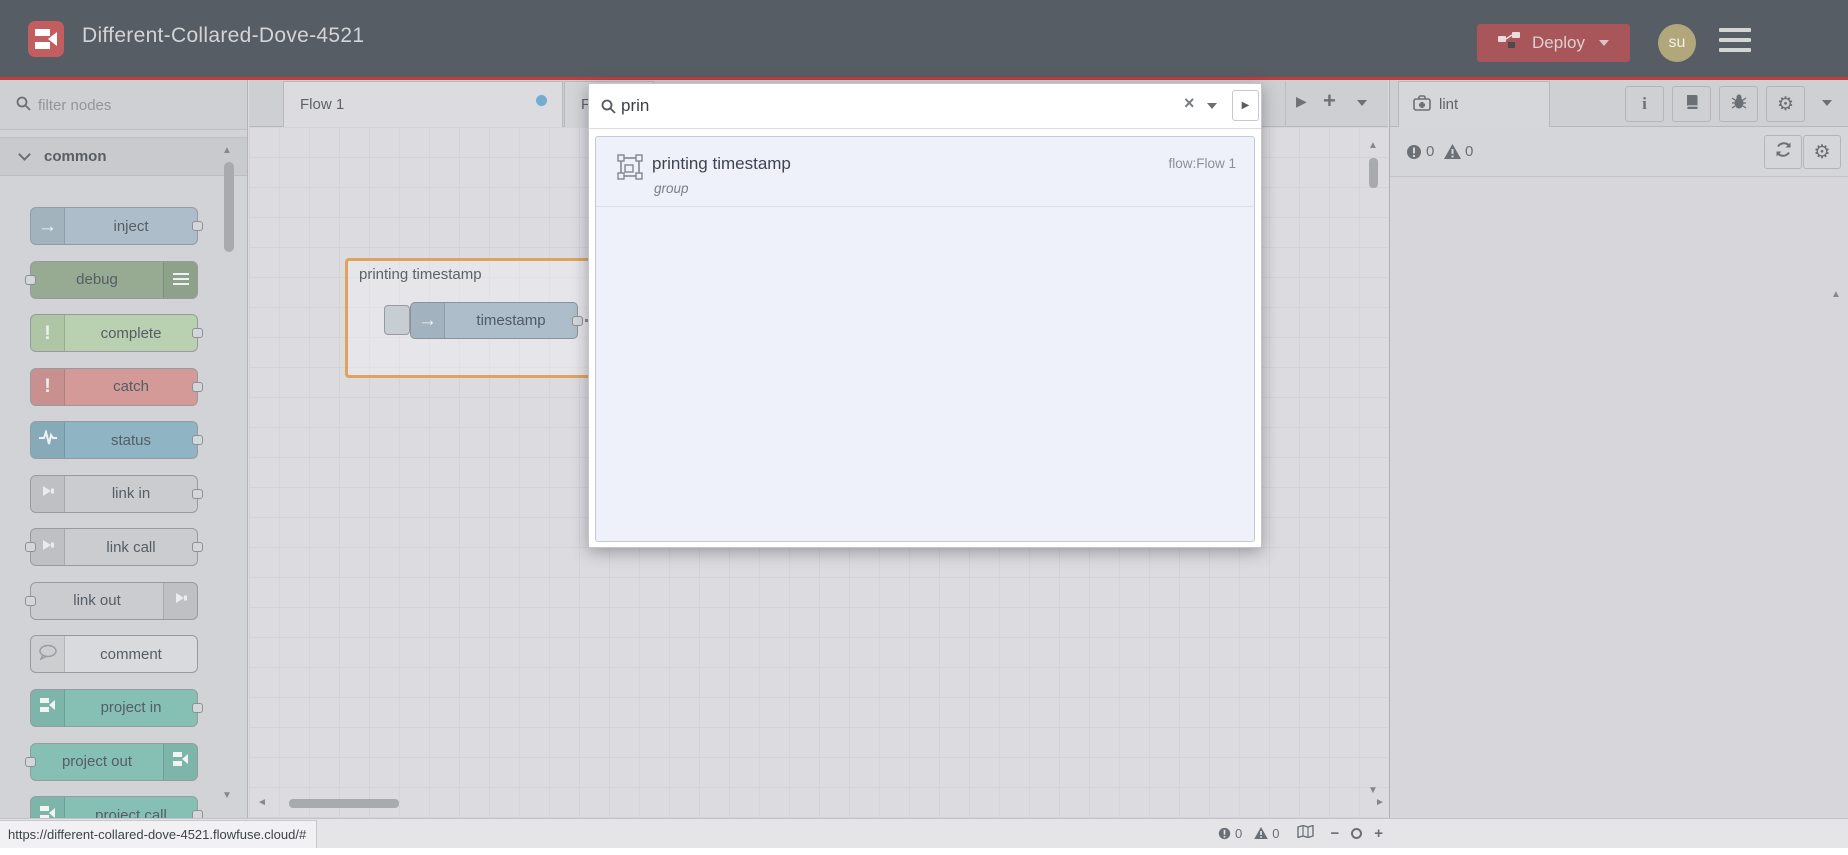 This screenshot has width=1848, height=855. I want to click on palette-node-label: debug, so click(97, 280).